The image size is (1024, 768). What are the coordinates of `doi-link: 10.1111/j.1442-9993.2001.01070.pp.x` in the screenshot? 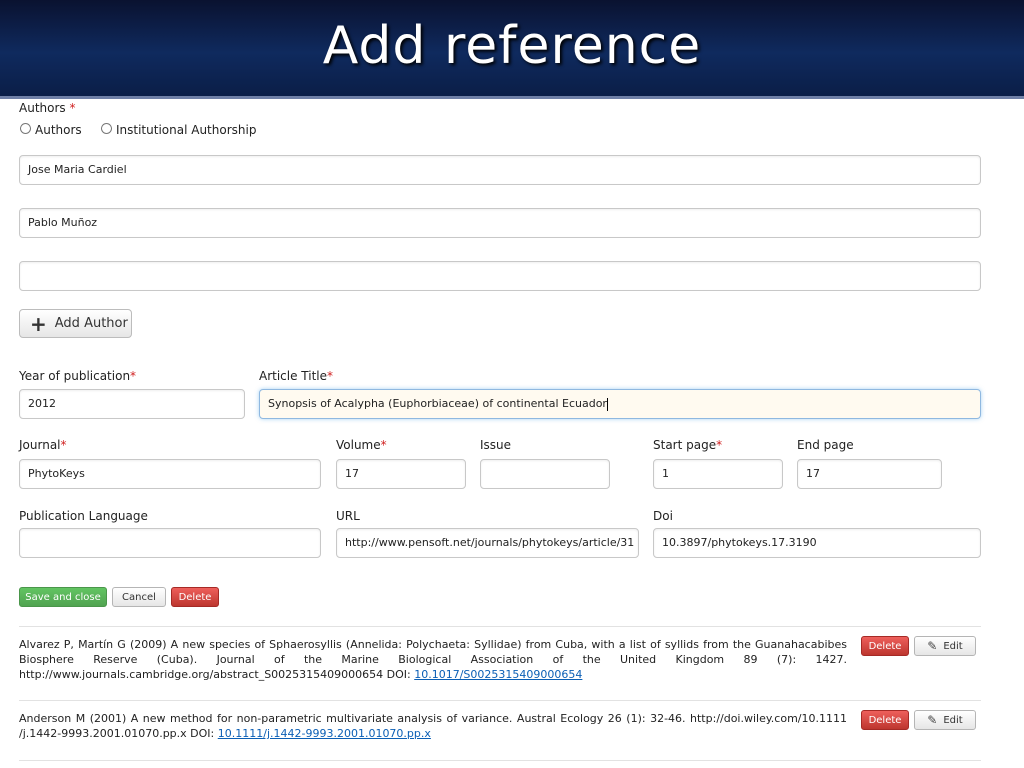 It's located at (324, 733).